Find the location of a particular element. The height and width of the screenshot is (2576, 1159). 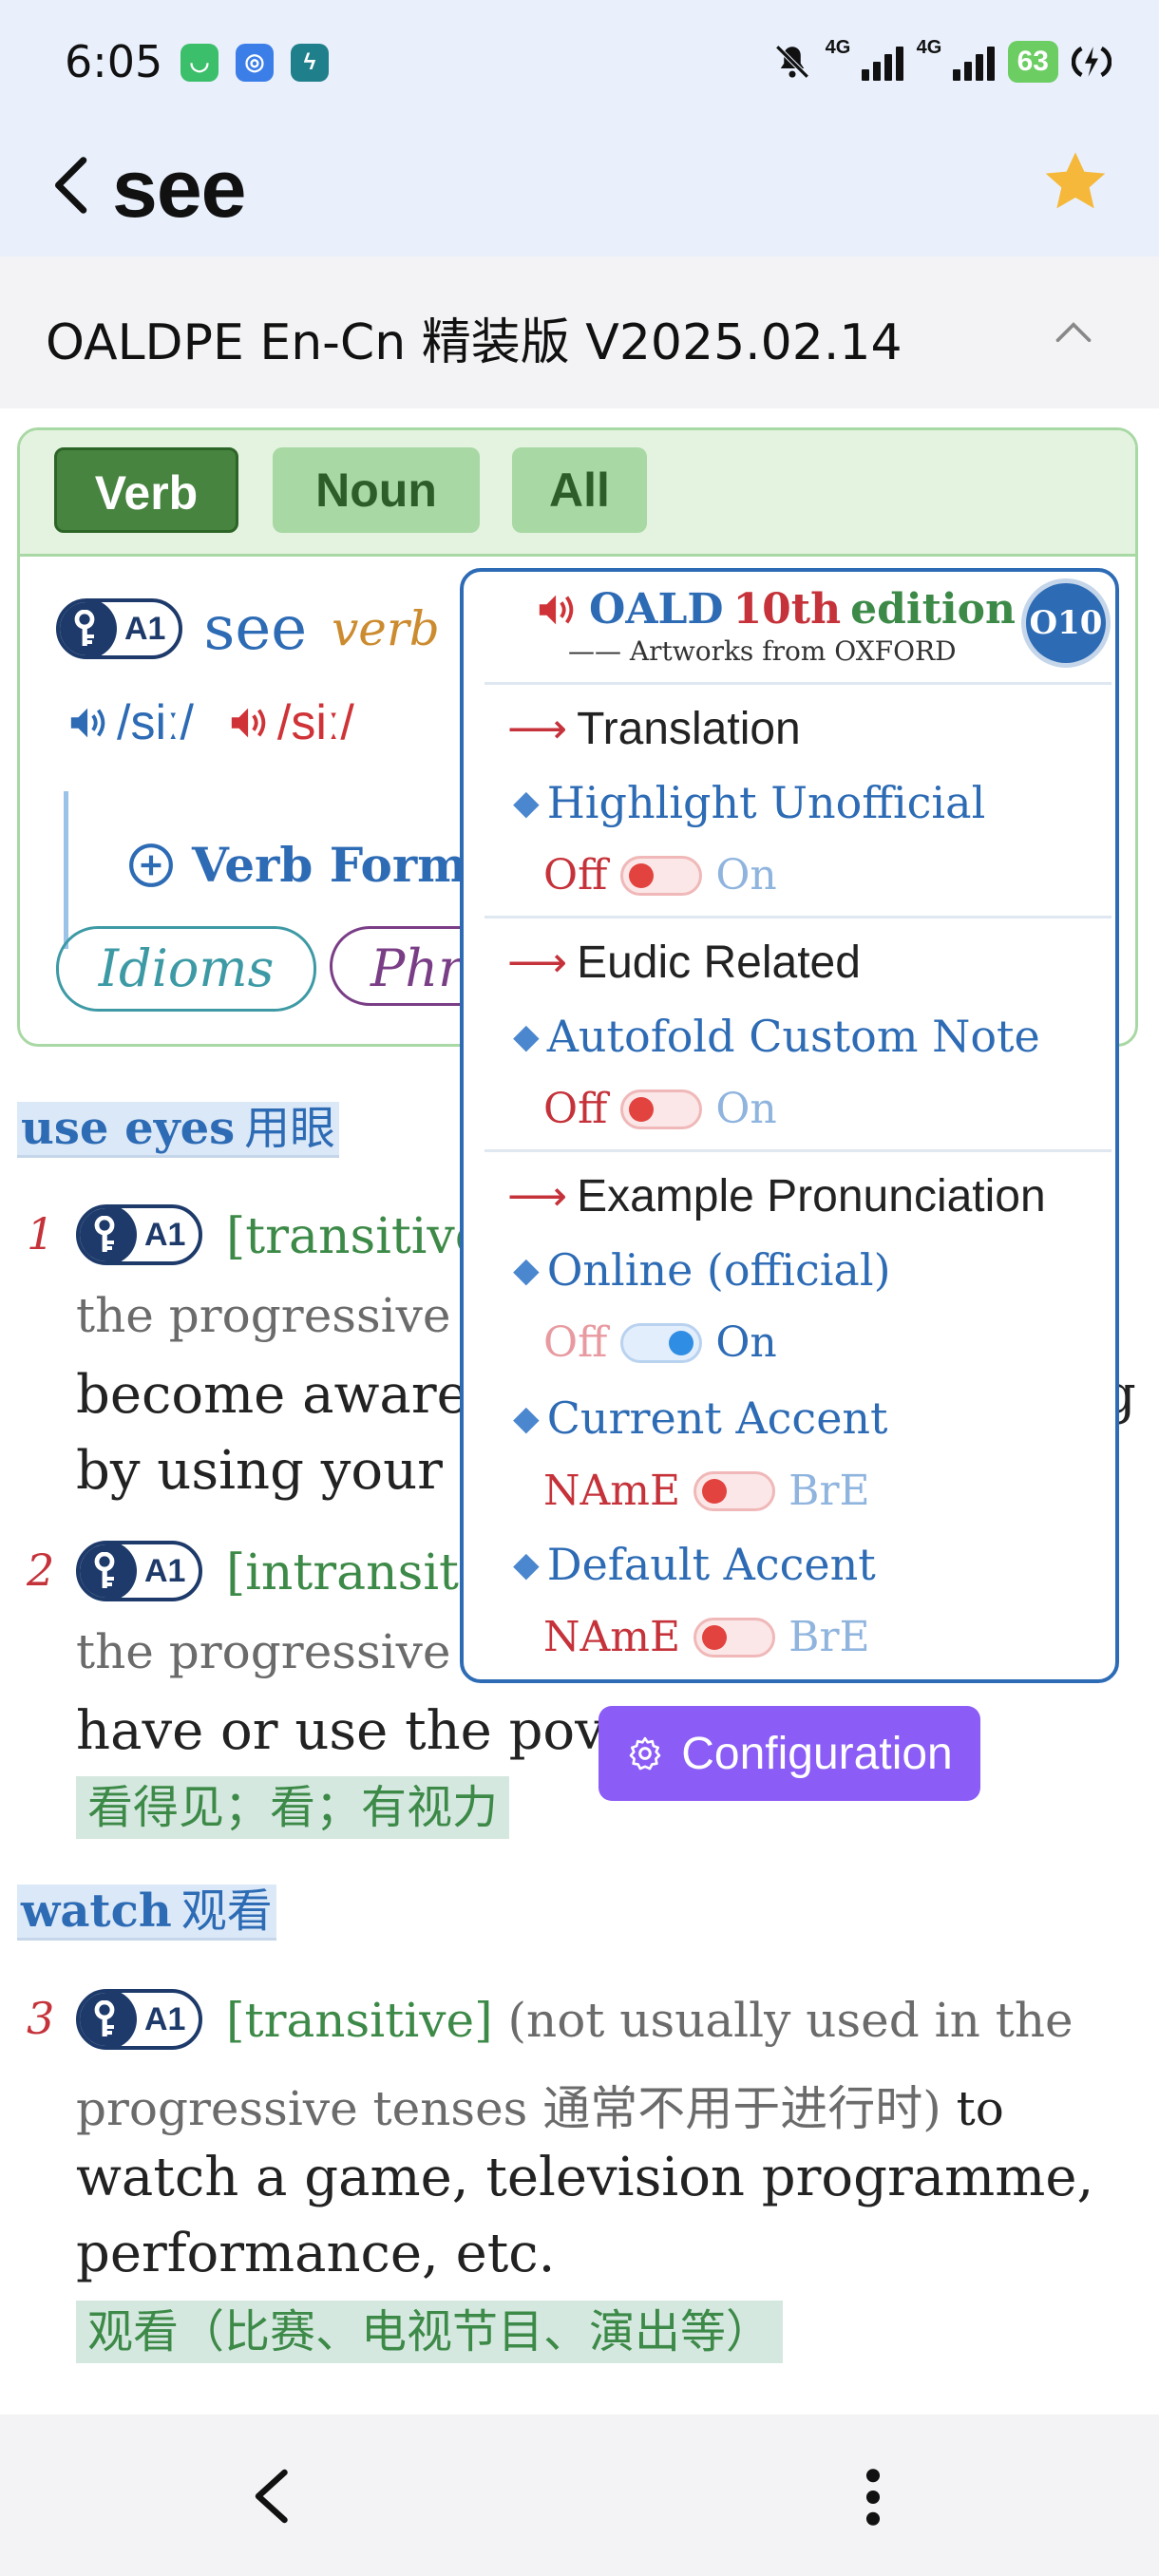

configuration-button: Configuration is located at coordinates (789, 1753).